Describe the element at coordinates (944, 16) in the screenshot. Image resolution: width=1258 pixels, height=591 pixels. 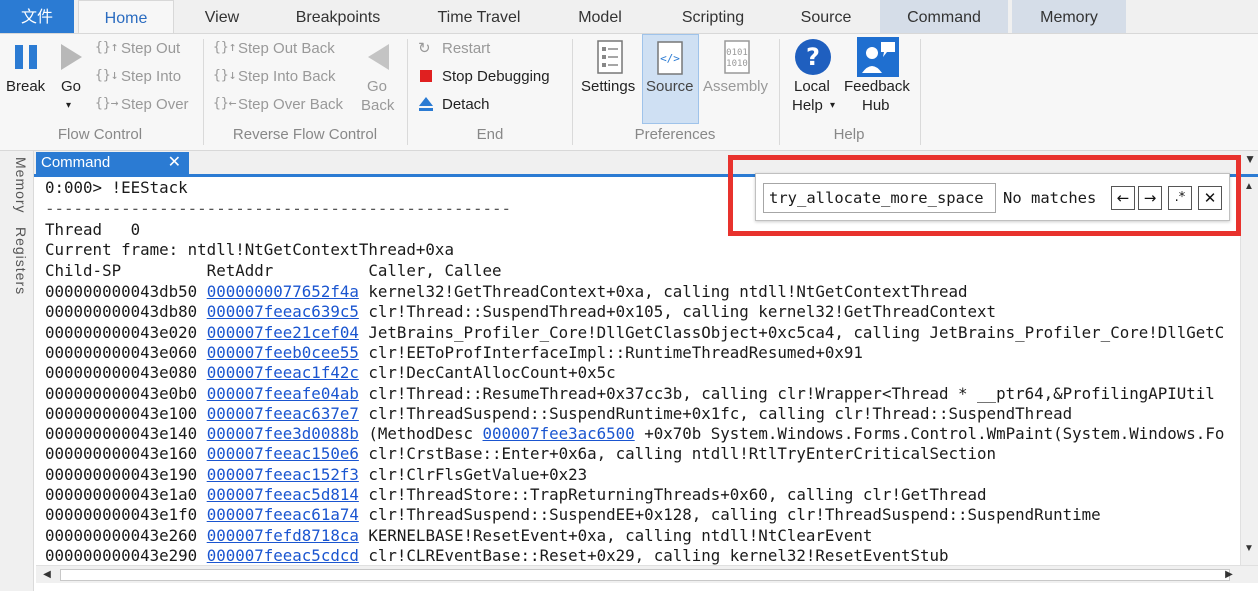
I see `tab-command: Command` at that location.